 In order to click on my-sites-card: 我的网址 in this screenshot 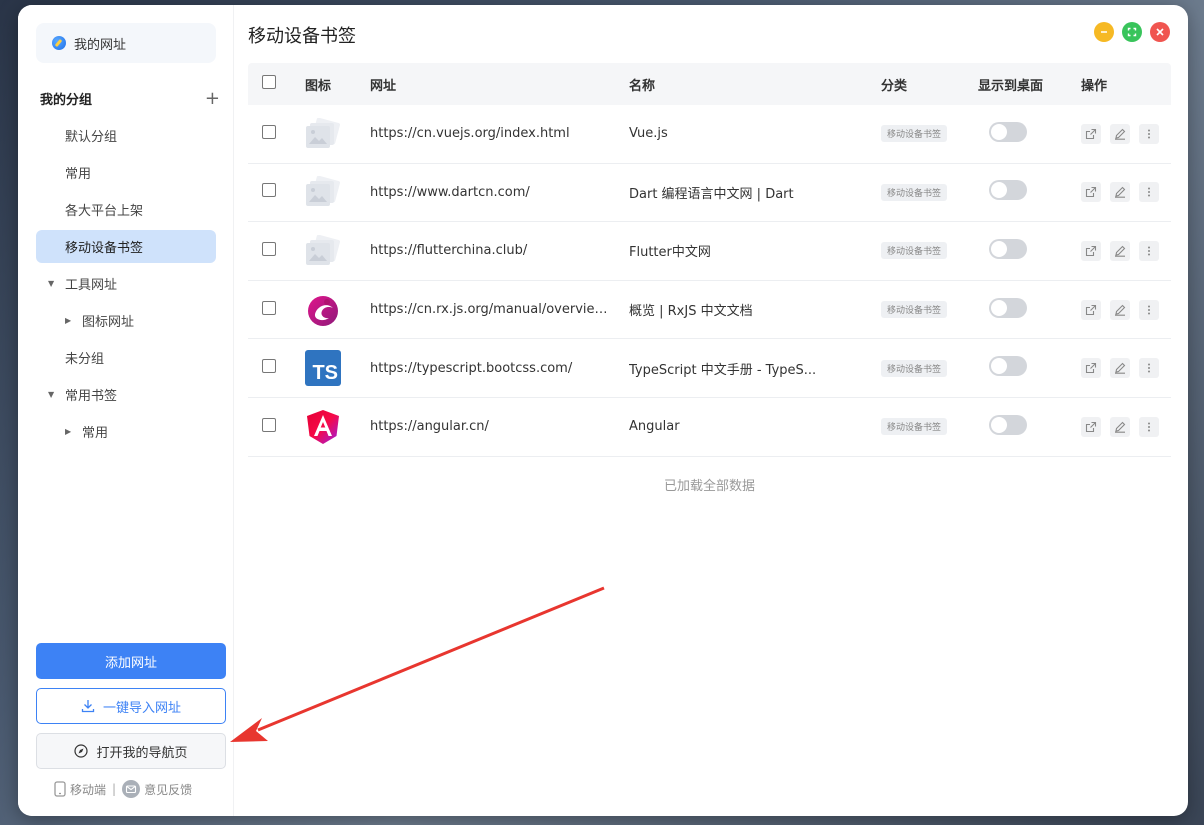, I will do `click(126, 43)`.